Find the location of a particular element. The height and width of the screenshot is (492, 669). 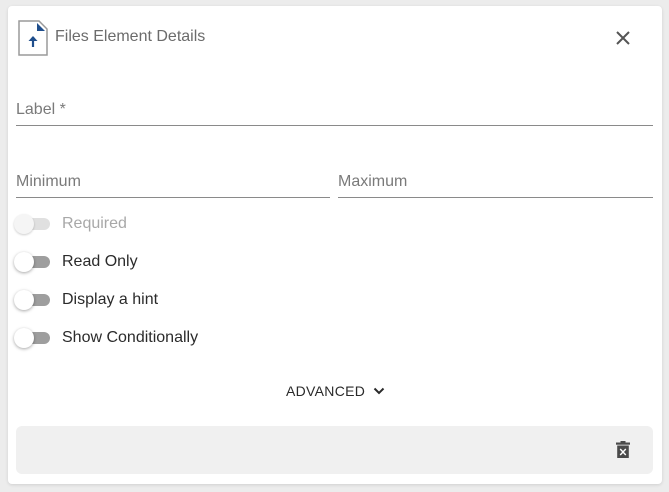

advanced-button: ADVANCED is located at coordinates (335, 391).